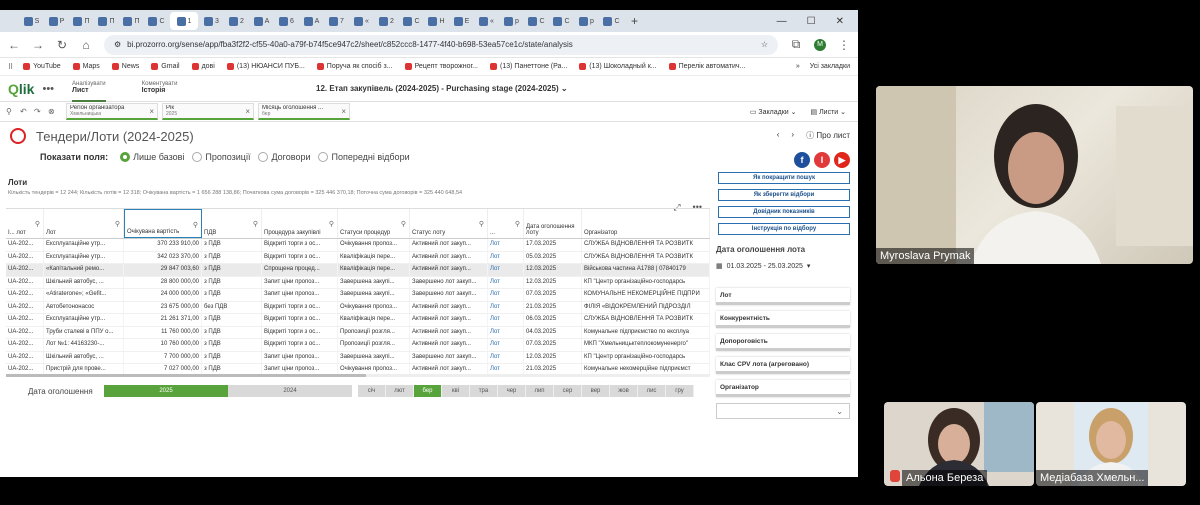  What do you see at coordinates (783, 342) in the screenshot?
I see `filter-pane: Допороговість` at bounding box center [783, 342].